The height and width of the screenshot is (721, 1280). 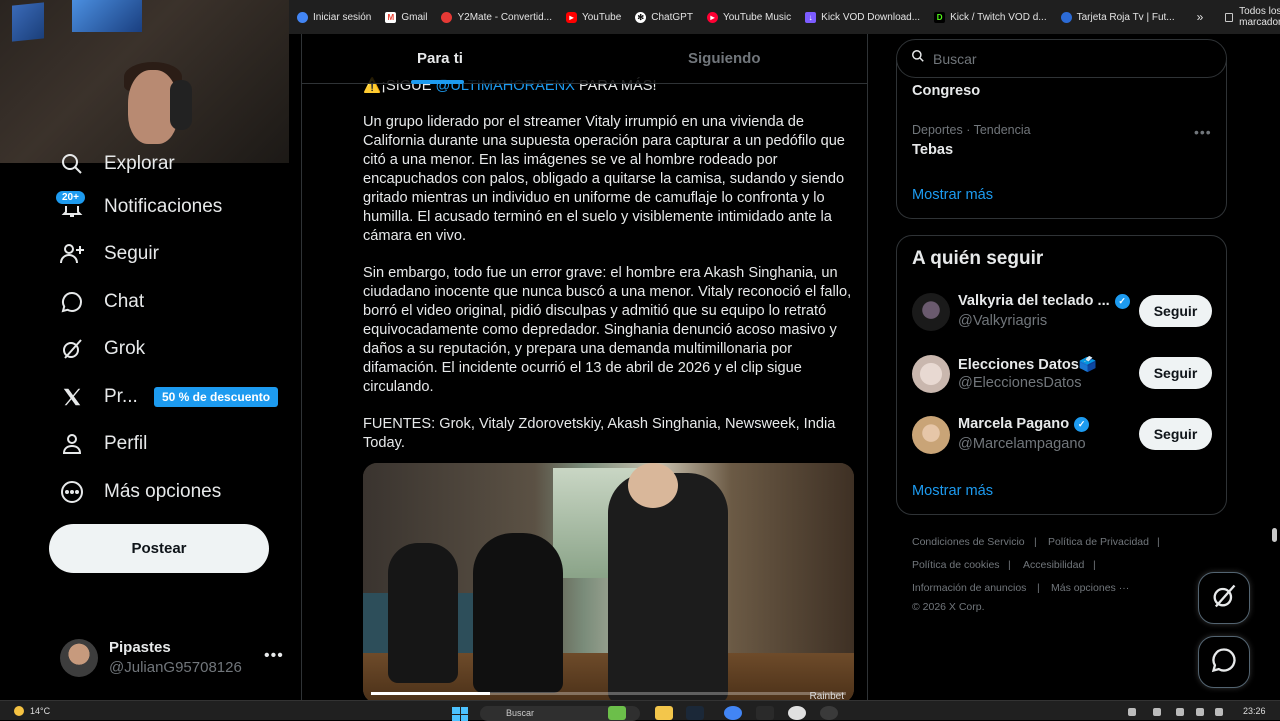 What do you see at coordinates (101, 349) in the screenshot?
I see `nav-grok: Grok` at bounding box center [101, 349].